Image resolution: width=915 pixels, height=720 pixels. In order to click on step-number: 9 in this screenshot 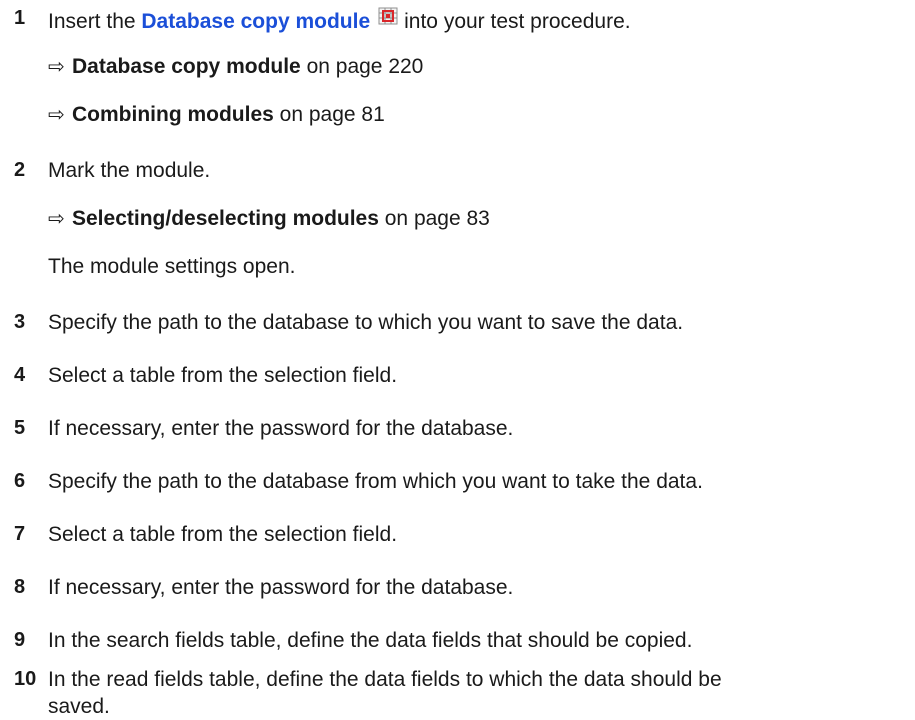, I will do `click(20, 640)`.